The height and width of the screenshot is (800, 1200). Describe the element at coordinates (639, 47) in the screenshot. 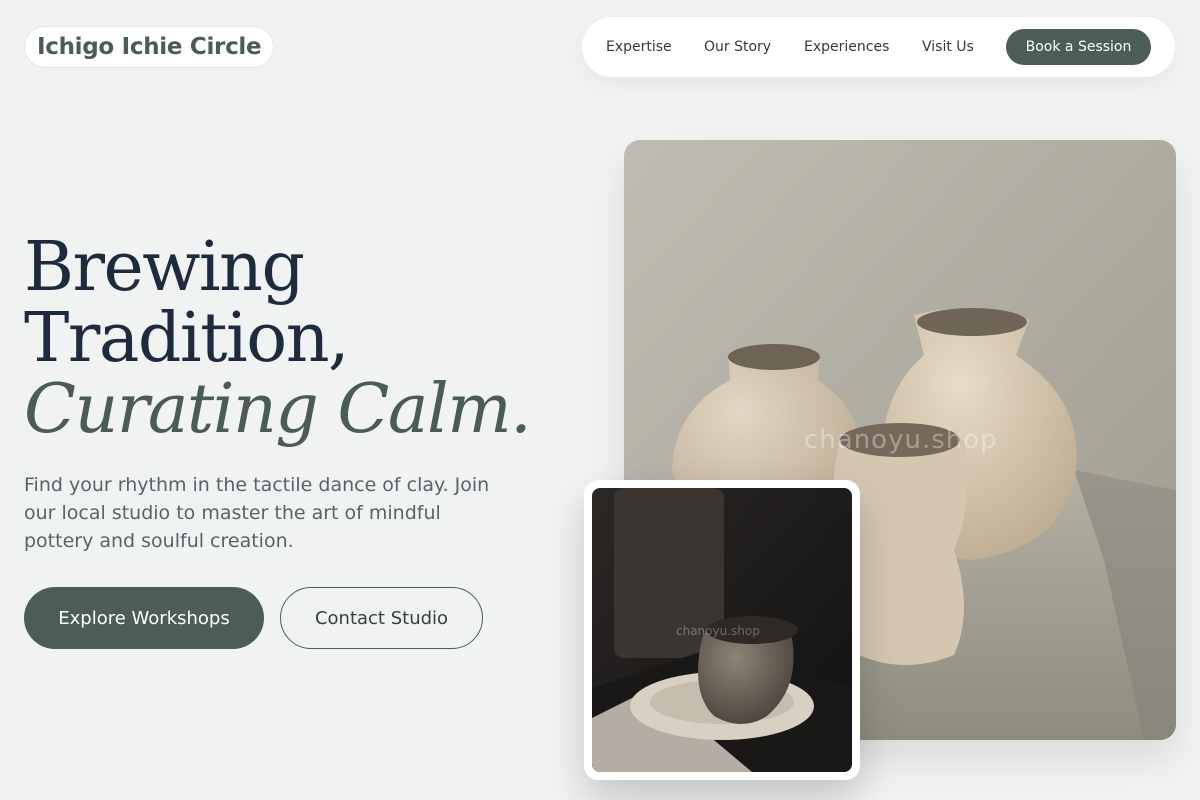

I see `nav-link-expertise: Expertise` at that location.